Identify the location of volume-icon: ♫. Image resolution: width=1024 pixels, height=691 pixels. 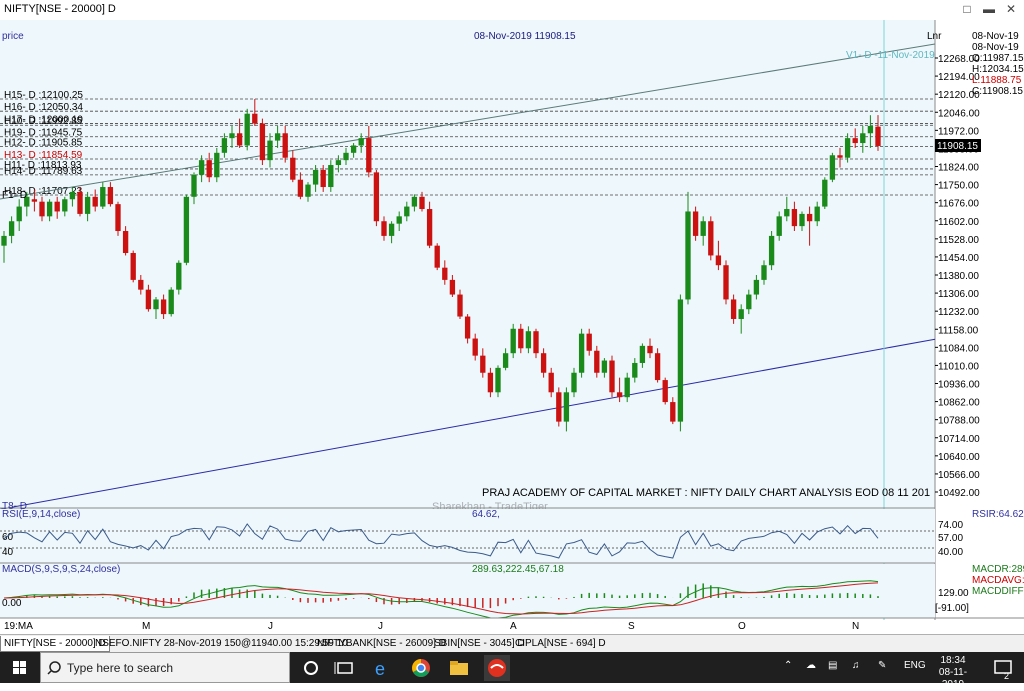
(856, 665).